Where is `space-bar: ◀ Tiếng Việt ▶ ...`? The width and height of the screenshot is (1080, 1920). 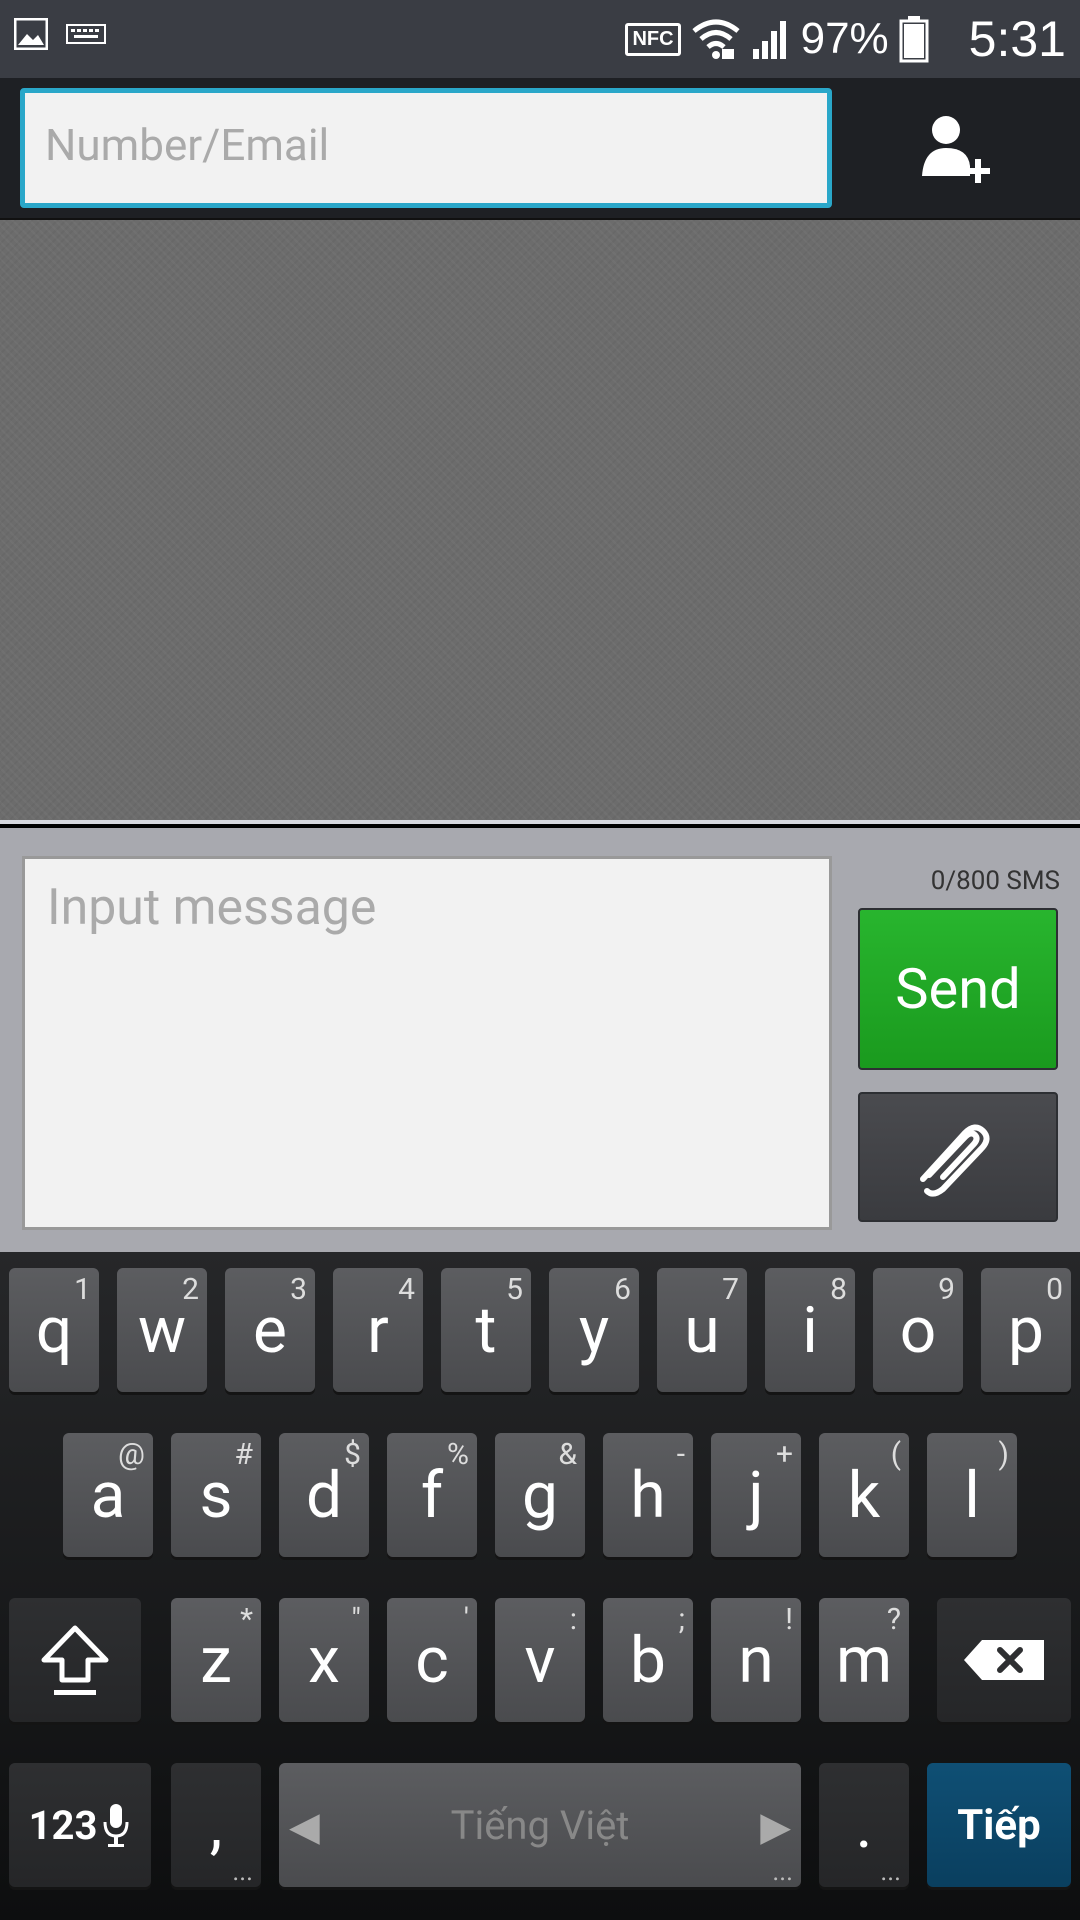 space-bar: ◀ Tiếng Việt ▶ ... is located at coordinates (540, 1825).